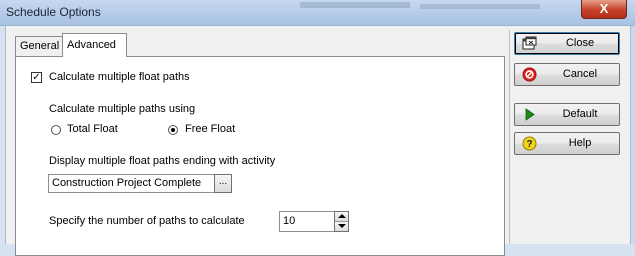 The image size is (635, 256). I want to click on tab-general: General, so click(39, 46).